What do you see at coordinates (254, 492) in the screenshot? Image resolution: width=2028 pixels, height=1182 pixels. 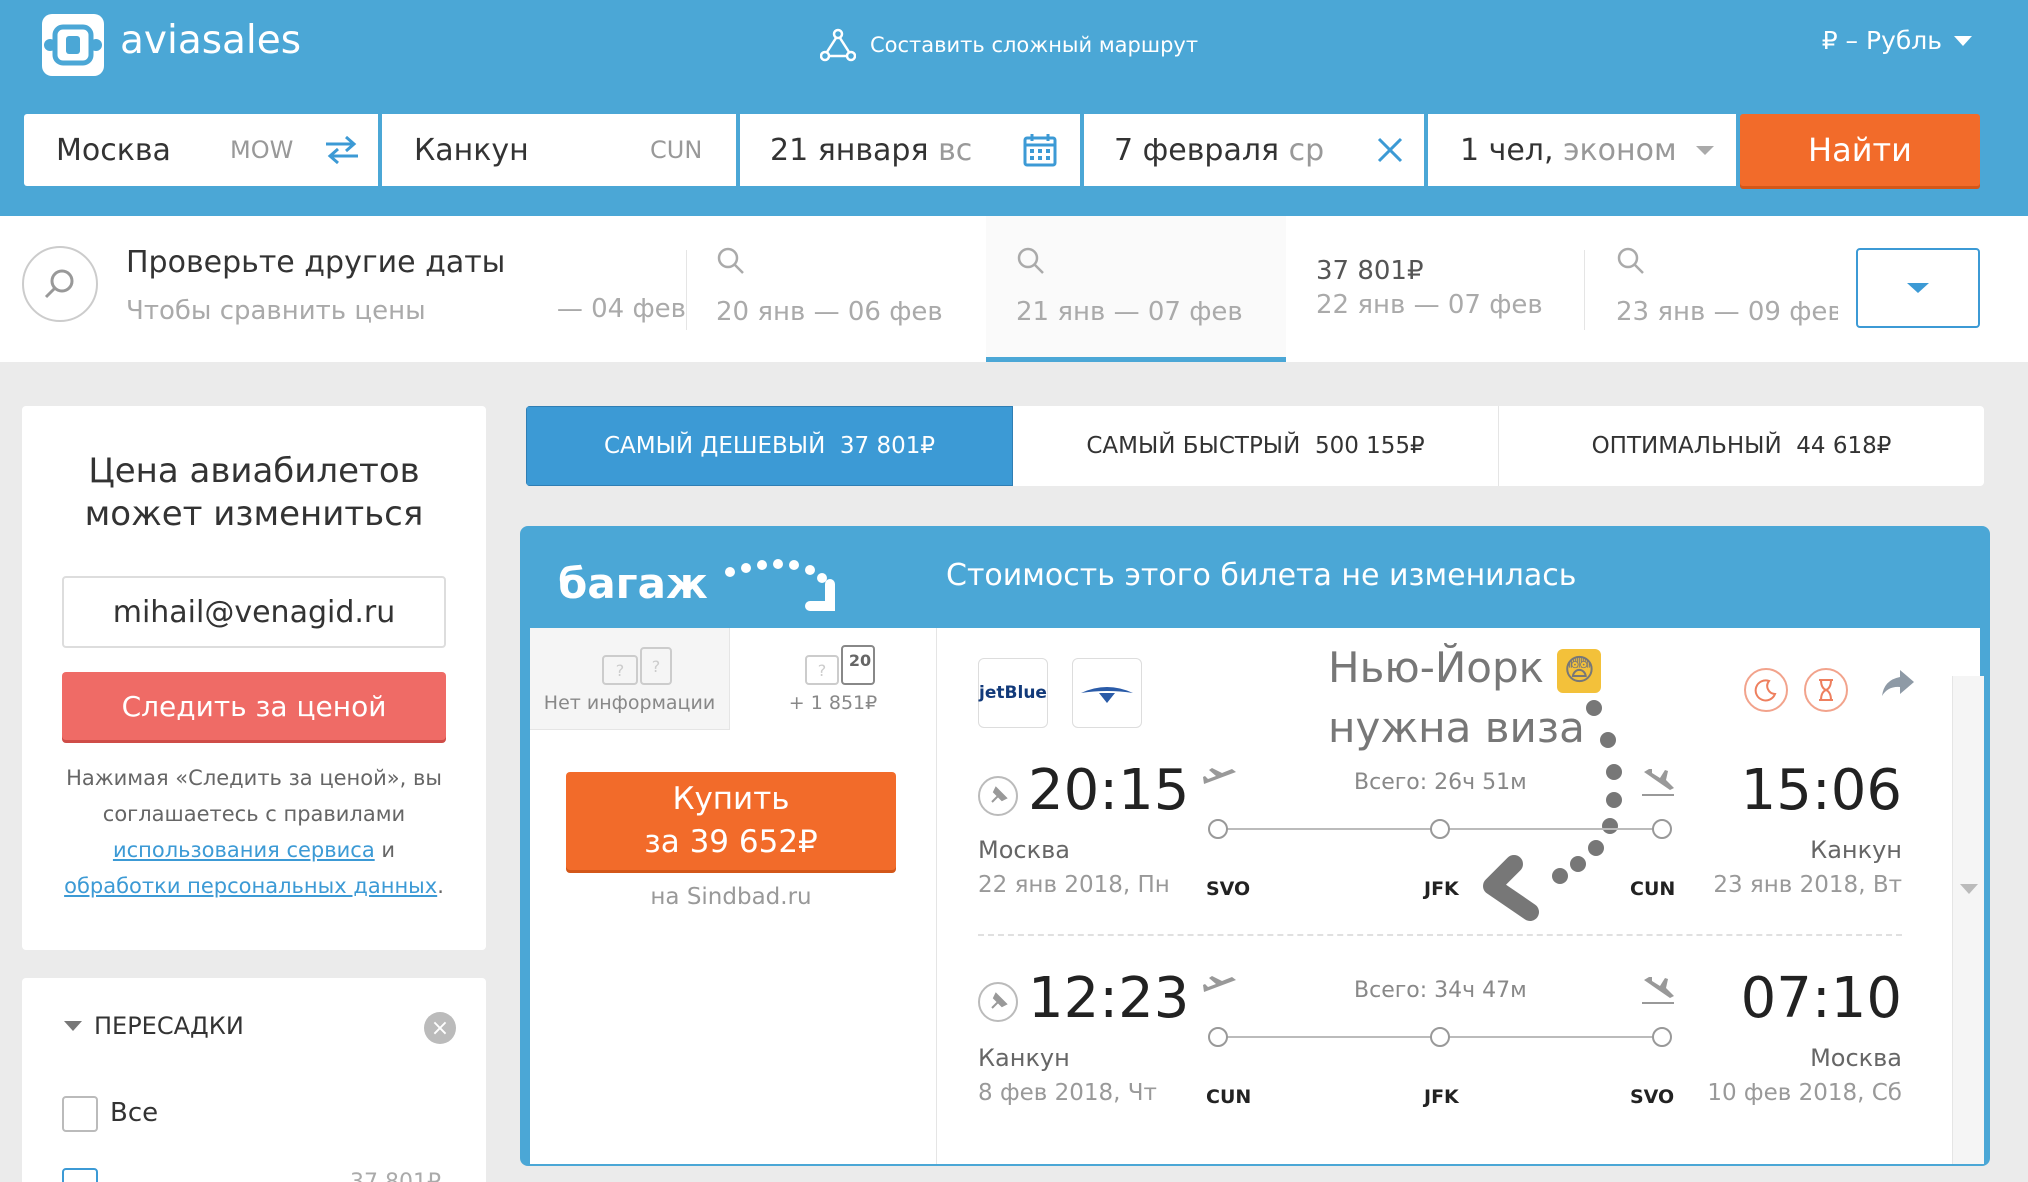 I see `price-alert-title: Цена авиабилетов может измениться` at bounding box center [254, 492].